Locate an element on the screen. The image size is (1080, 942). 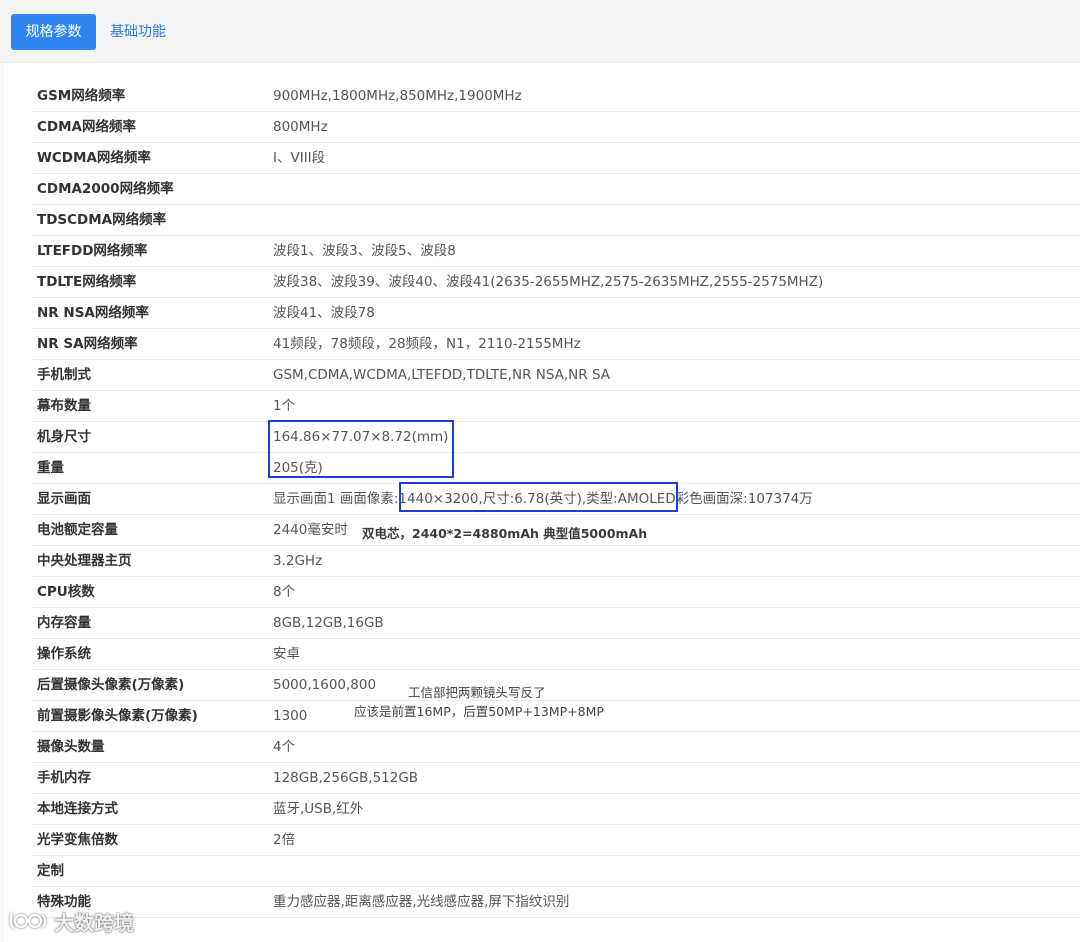
spec-value: 波段41、波段78 is located at coordinates (324, 313).